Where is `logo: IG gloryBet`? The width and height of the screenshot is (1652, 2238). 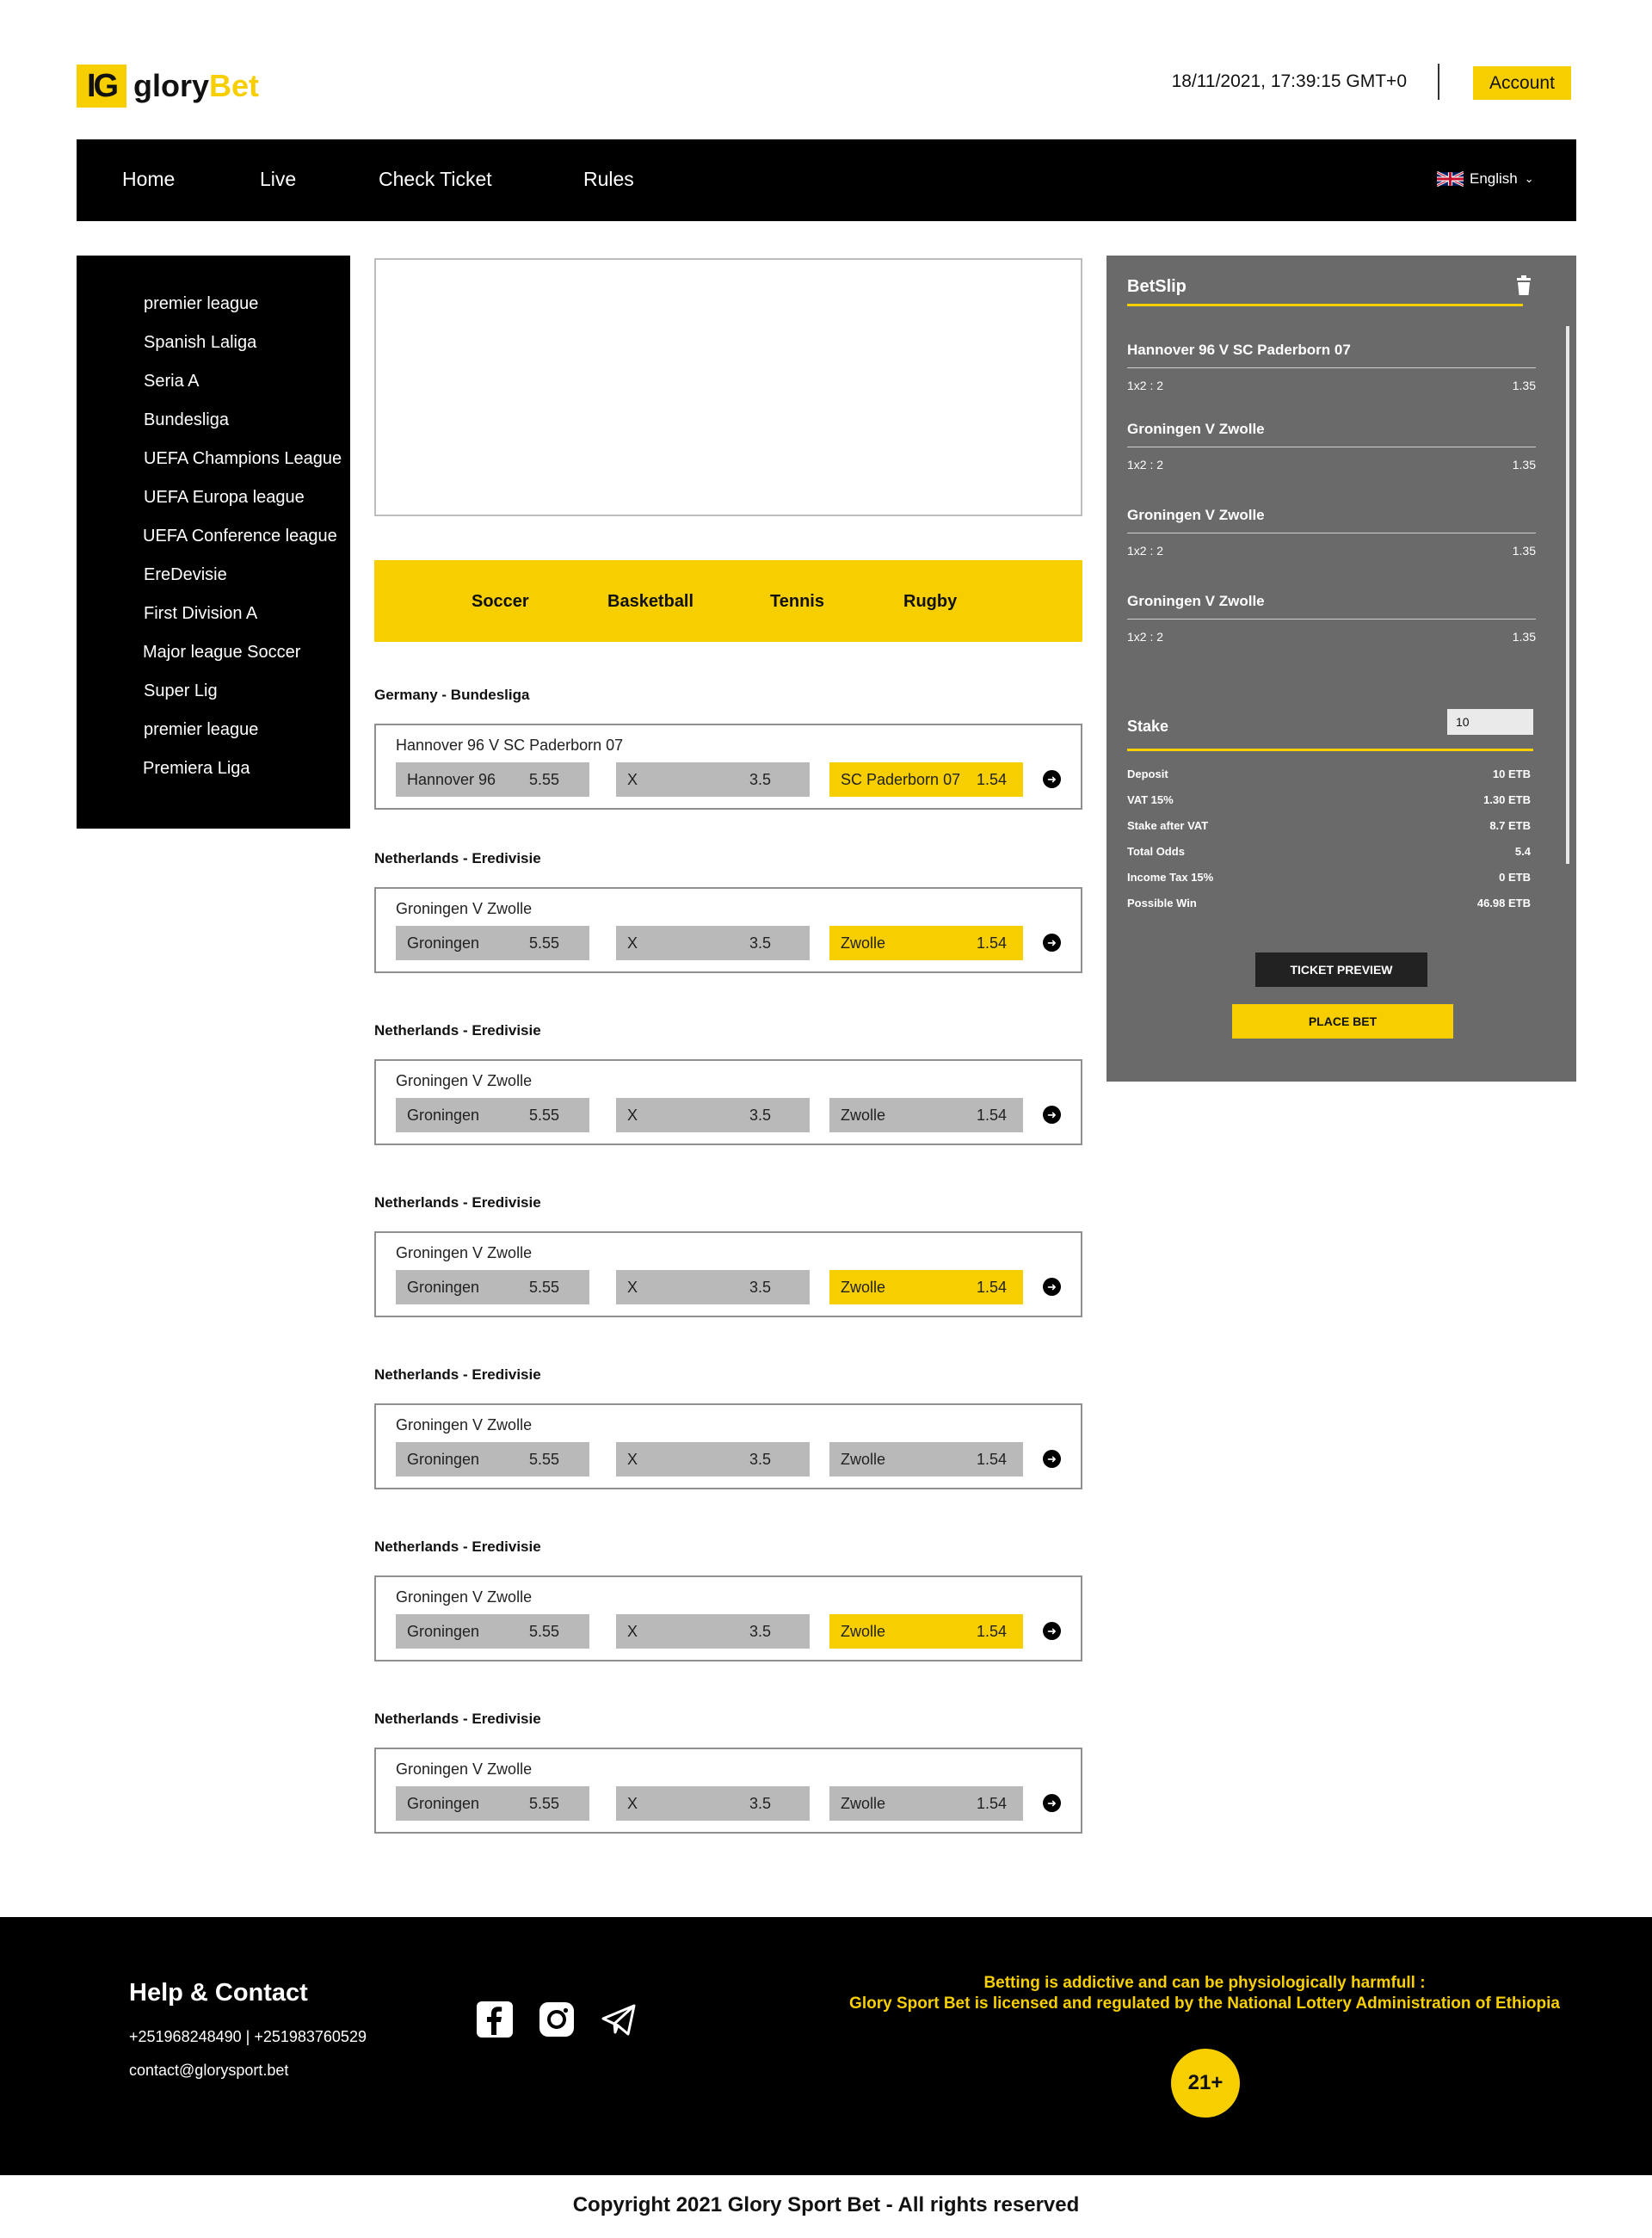 logo: IG gloryBet is located at coordinates (168, 87).